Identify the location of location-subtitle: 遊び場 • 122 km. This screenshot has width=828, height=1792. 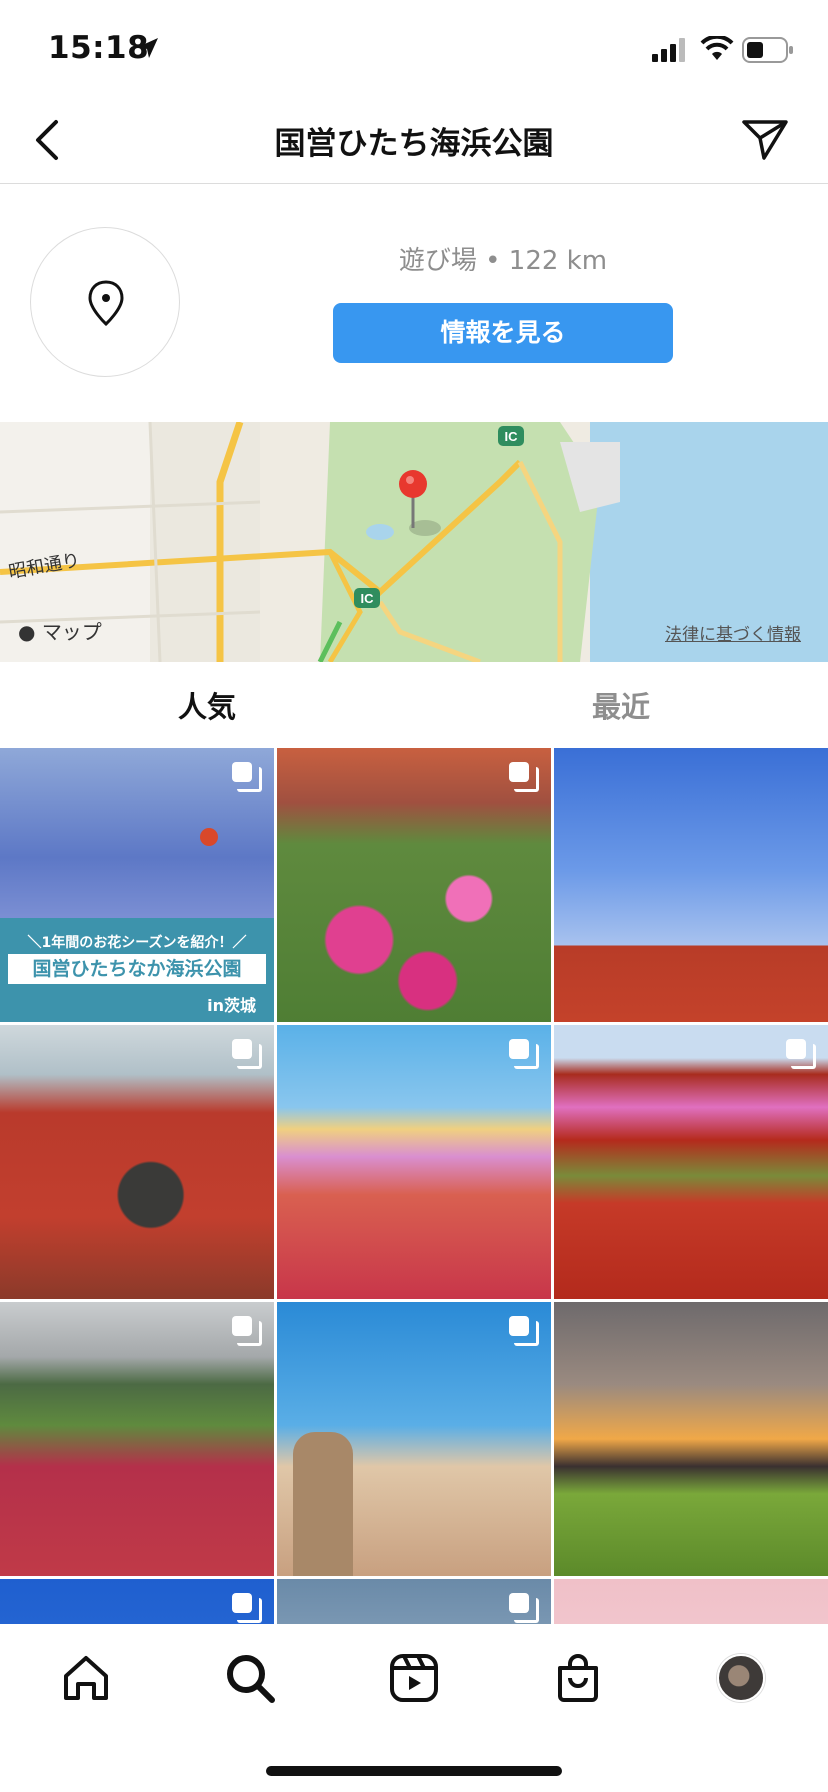
(503, 261).